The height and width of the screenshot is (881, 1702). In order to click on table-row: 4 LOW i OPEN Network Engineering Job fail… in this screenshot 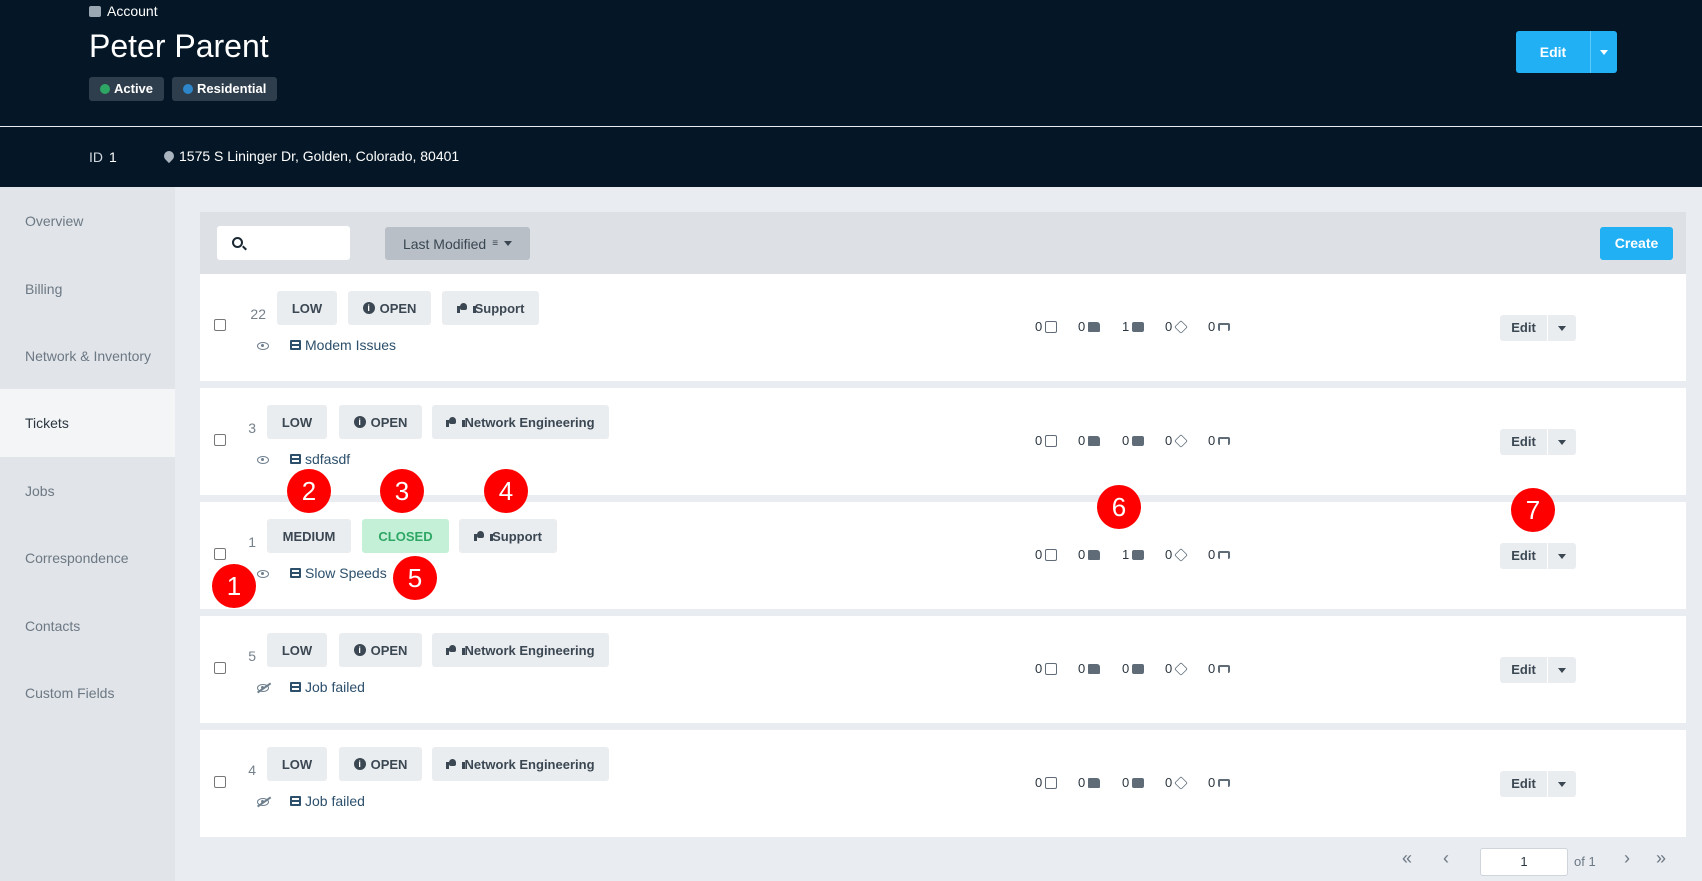, I will do `click(943, 783)`.